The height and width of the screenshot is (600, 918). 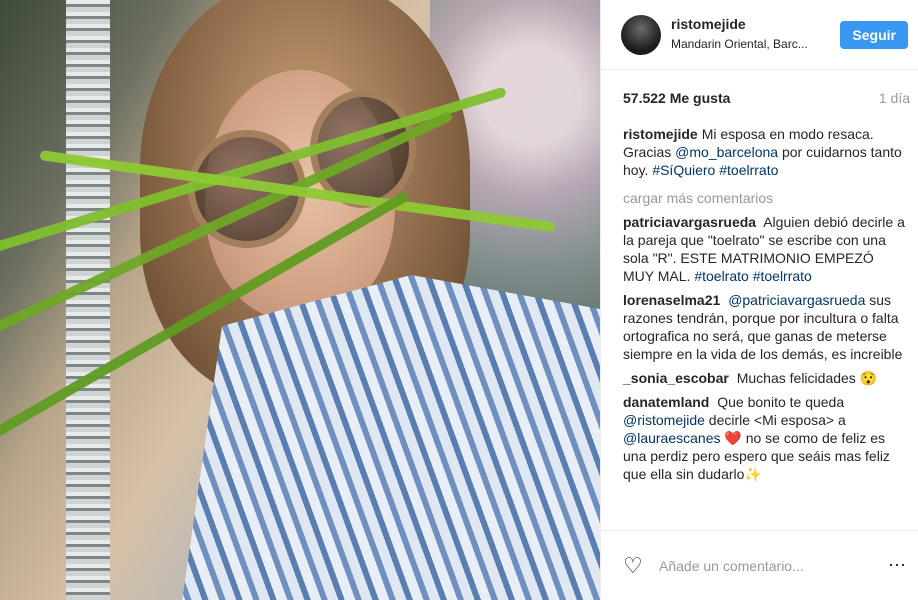 I want to click on comment-mention-1: @ristomejide, so click(x=664, y=420).